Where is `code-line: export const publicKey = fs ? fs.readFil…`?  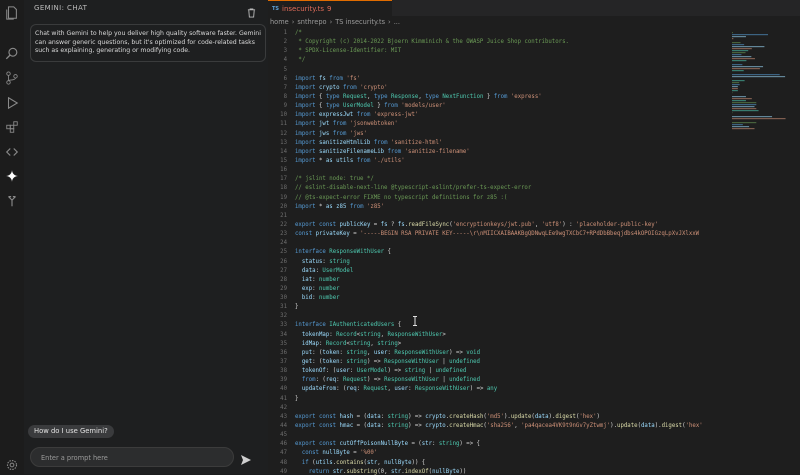
code-line: export const publicKey = fs ? fs.readFil… is located at coordinates (476, 225).